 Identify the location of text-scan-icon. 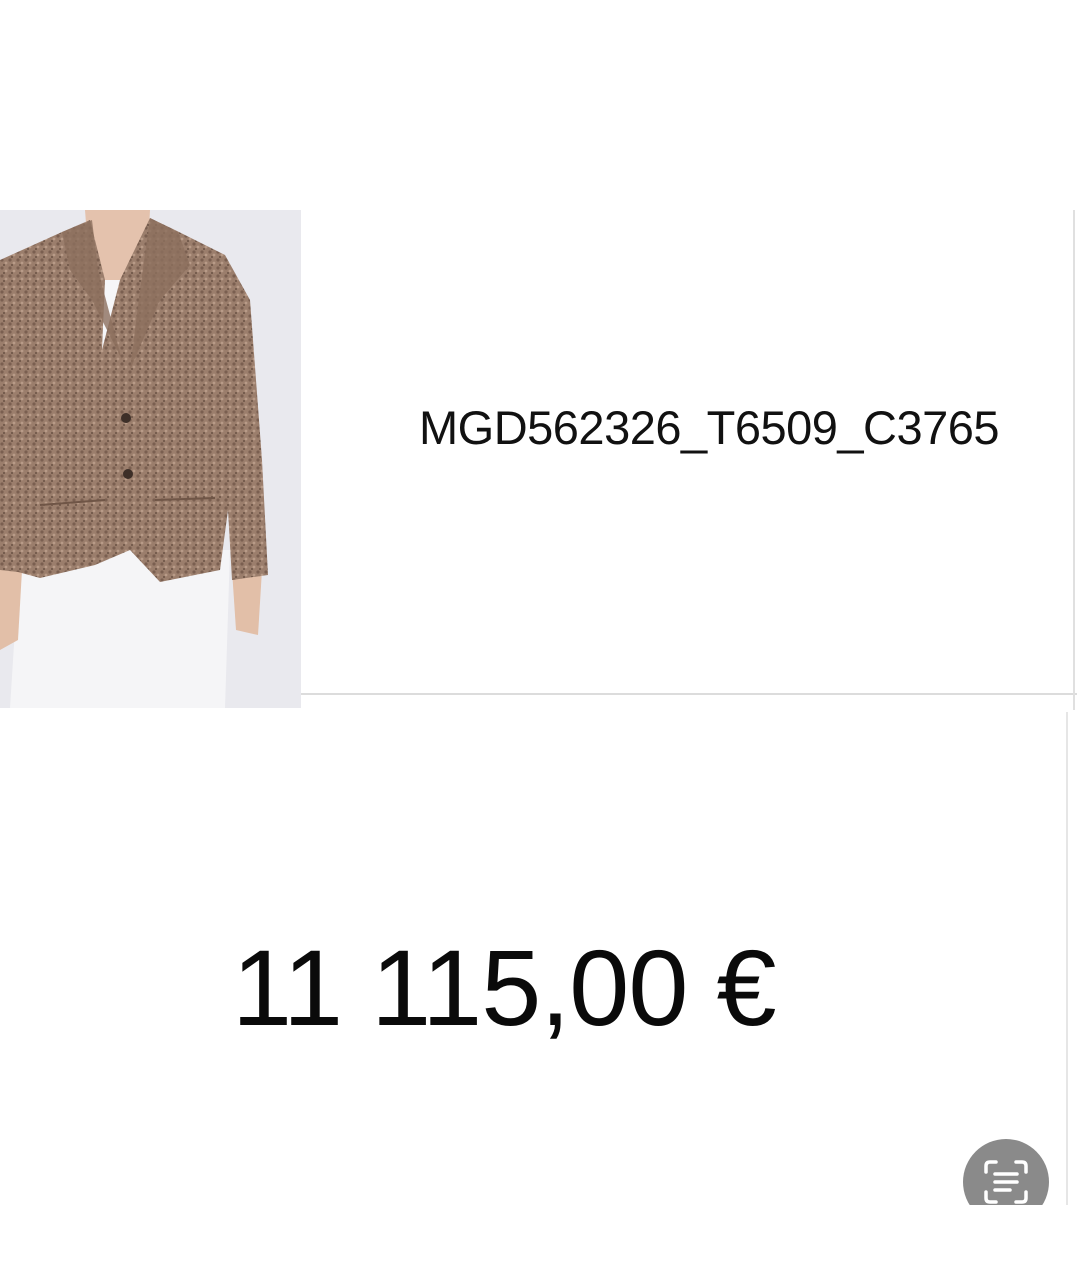
(1006, 1182).